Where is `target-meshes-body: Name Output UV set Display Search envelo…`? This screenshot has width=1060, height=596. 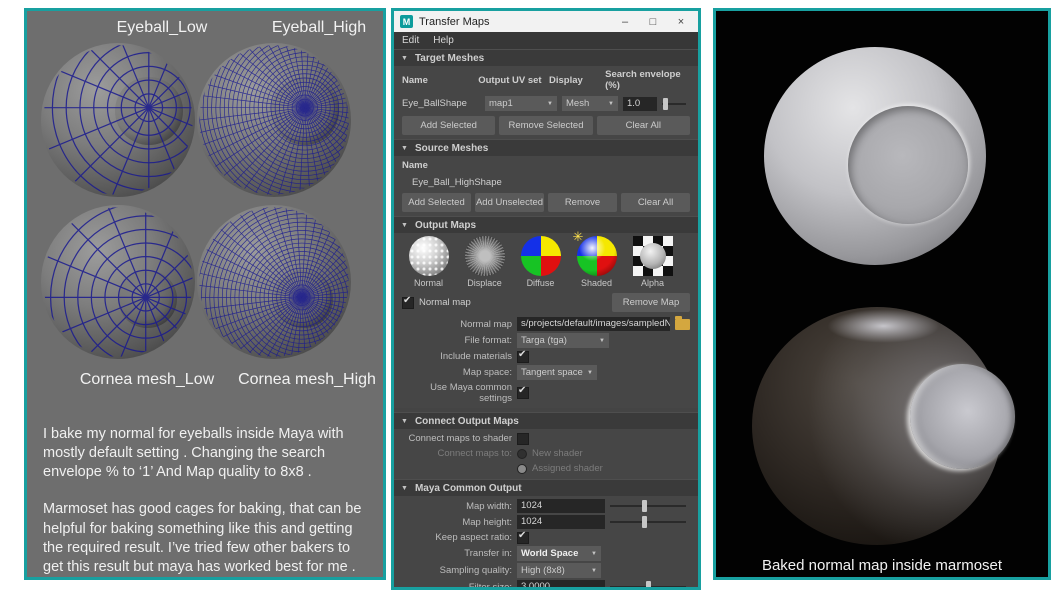
target-meshes-body: Name Output UV set Display Search envelo… is located at coordinates (546, 102).